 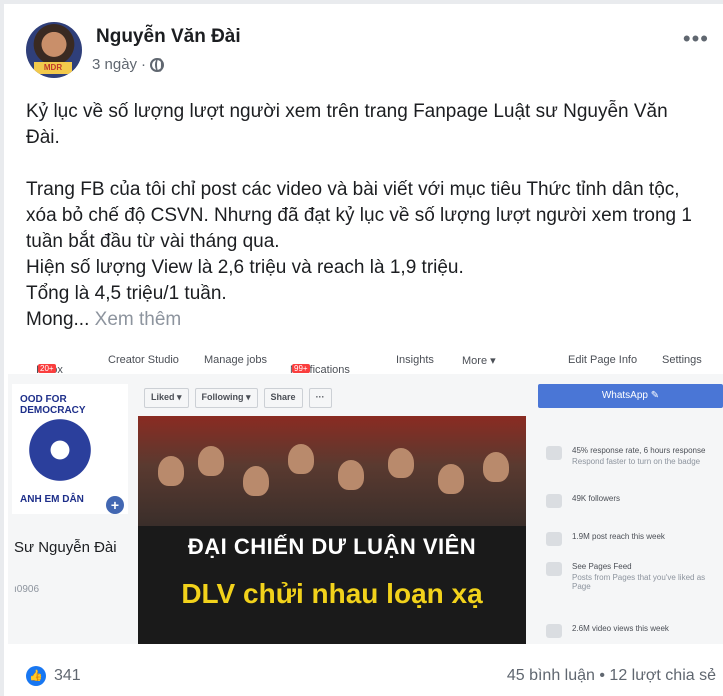 I want to click on author-avatar: MDR, so click(x=54, y=50).